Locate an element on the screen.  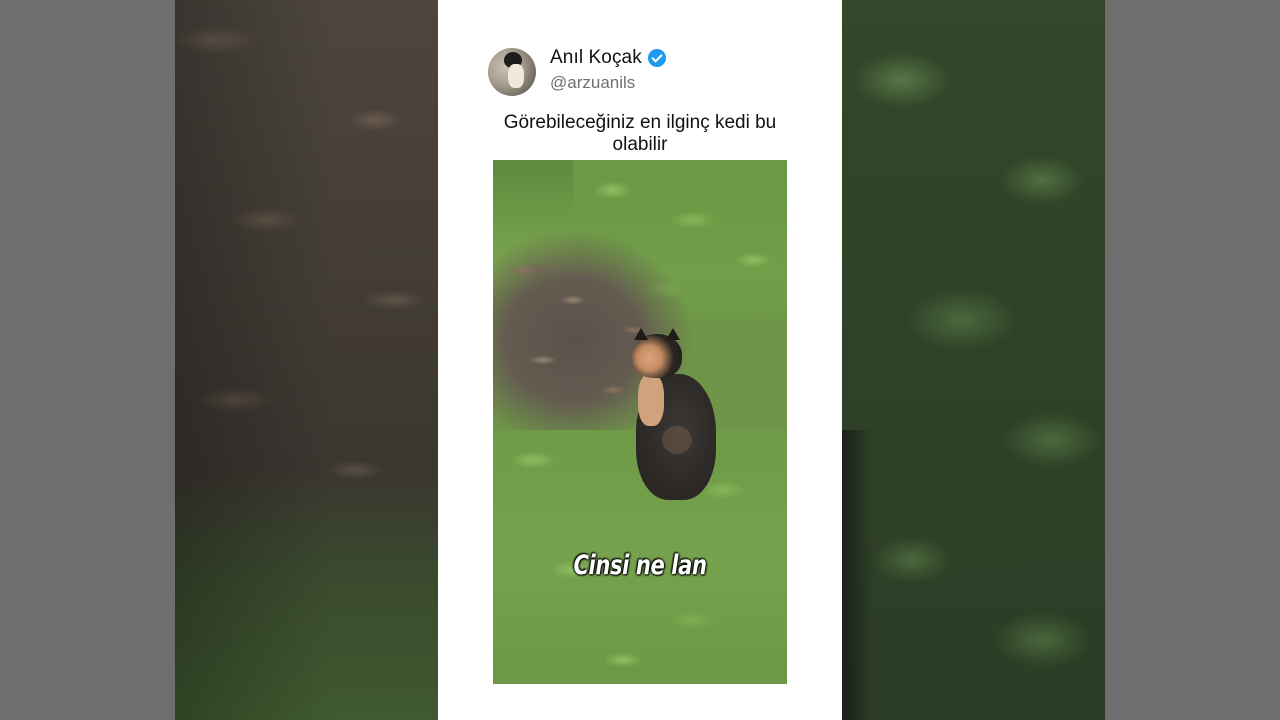
avatar is located at coordinates (512, 72).